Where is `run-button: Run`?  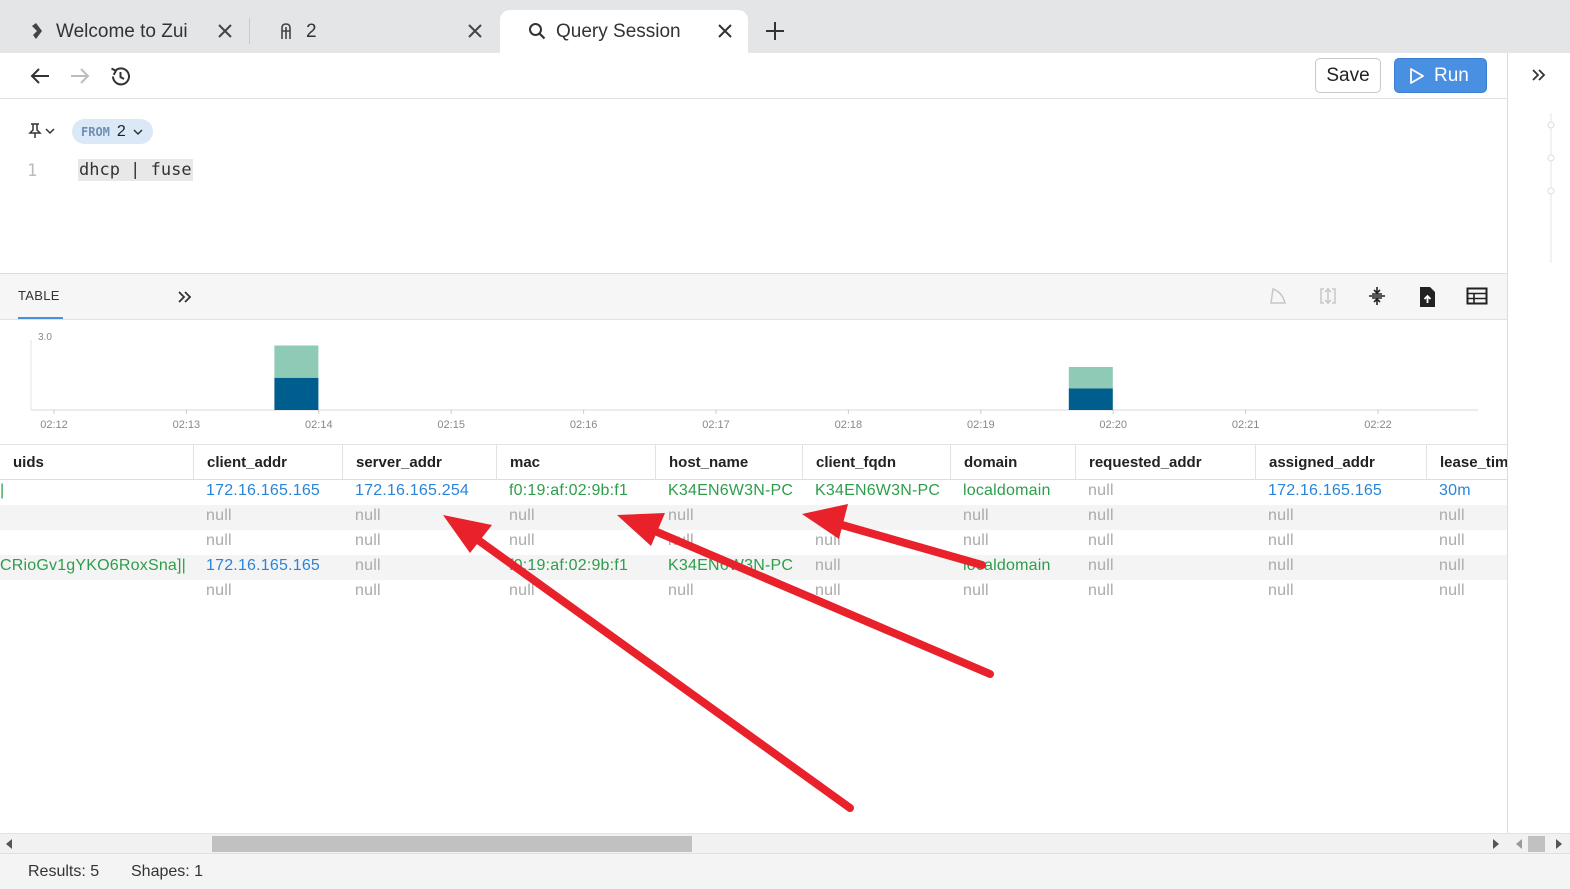 run-button: Run is located at coordinates (1440, 75).